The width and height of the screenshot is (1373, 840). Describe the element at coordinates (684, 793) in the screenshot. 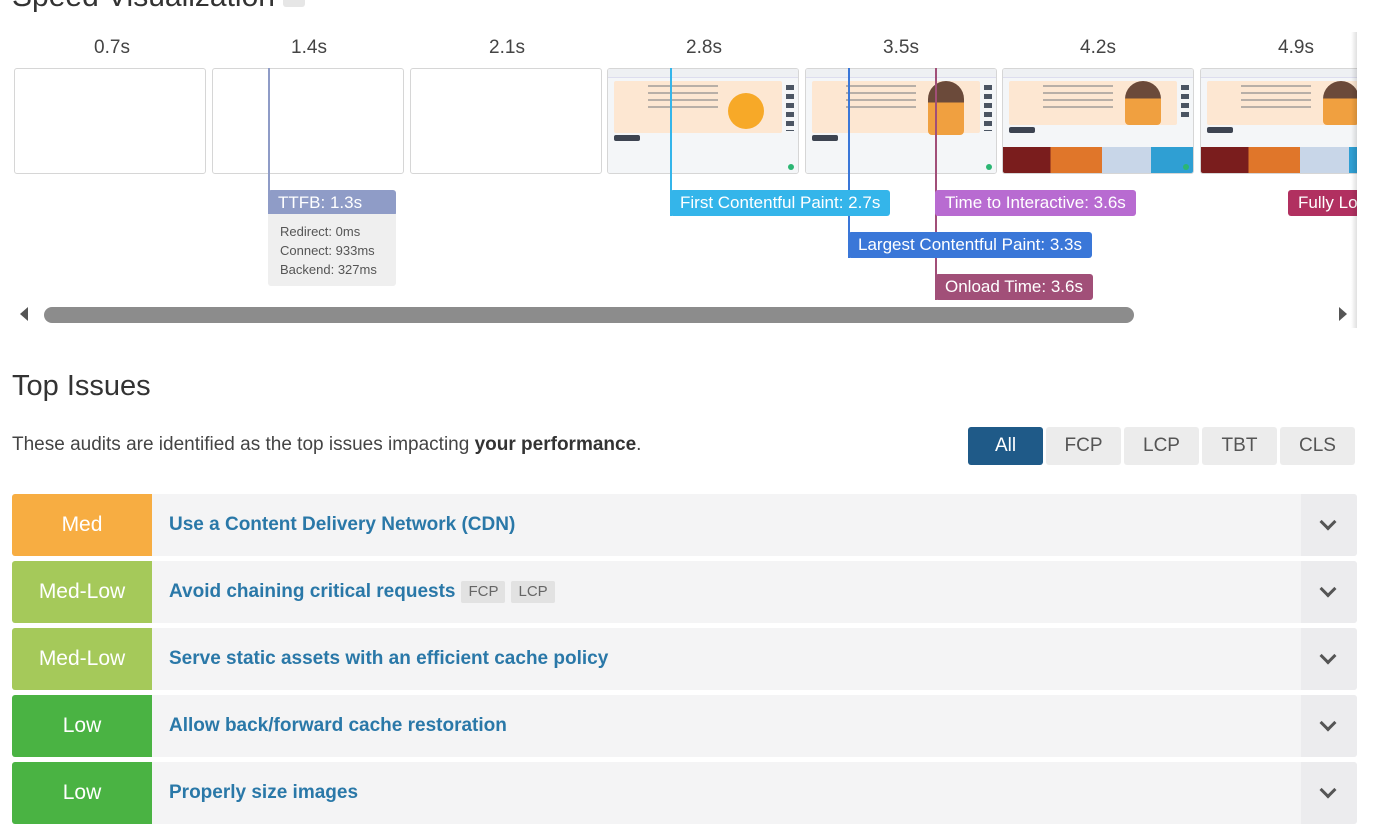

I see `issue-row: Low Properly size images` at that location.